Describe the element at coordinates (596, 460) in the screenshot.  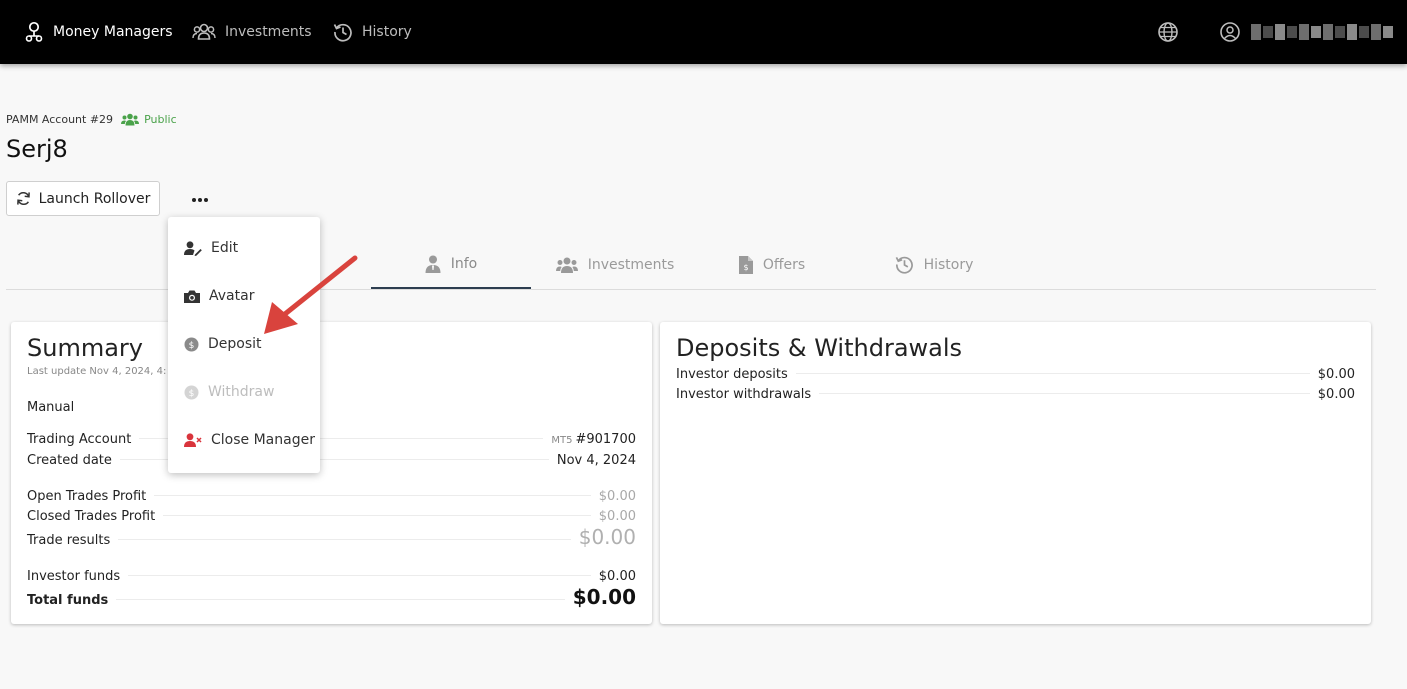
I see `created-date-value: Nov 4, 2024` at that location.